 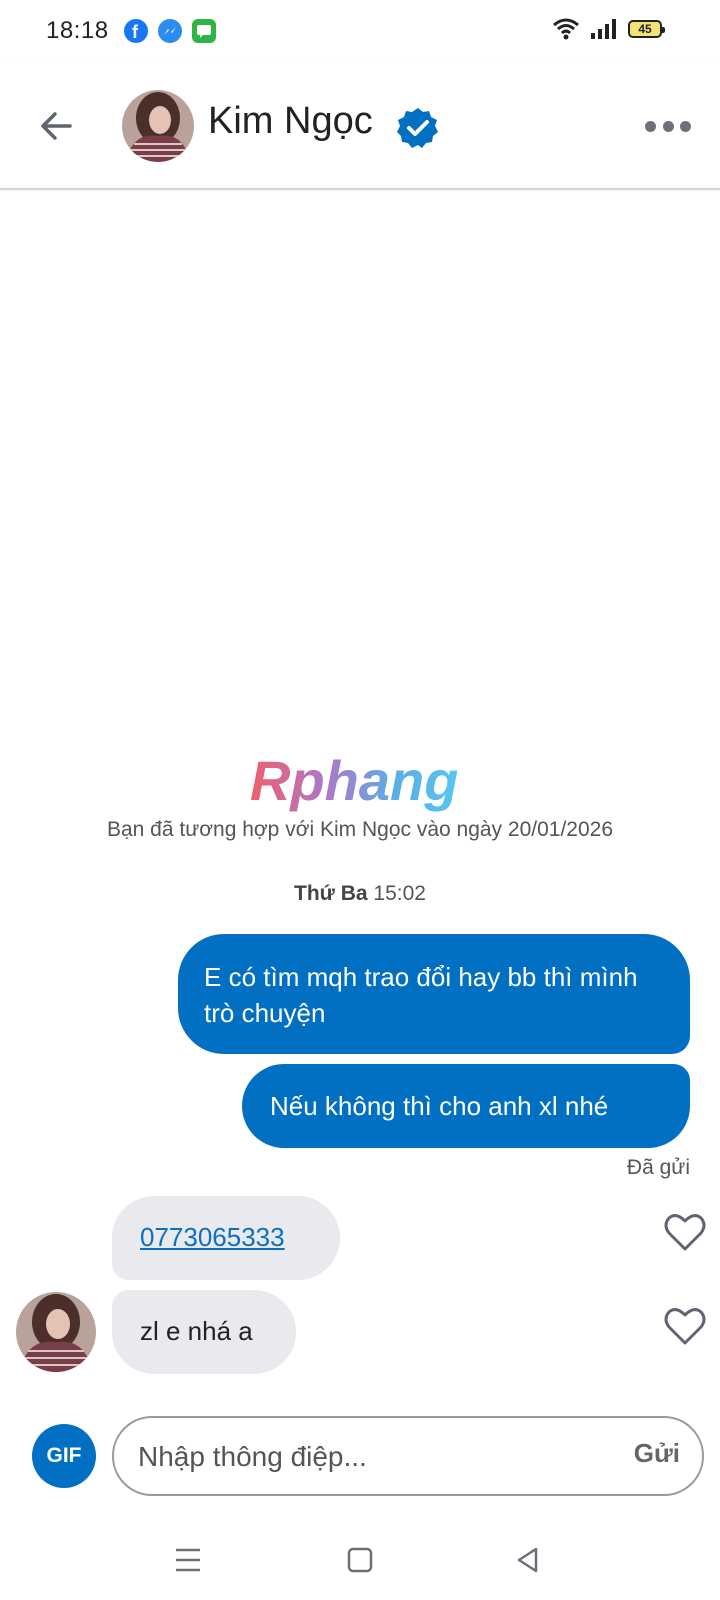 What do you see at coordinates (657, 1453) in the screenshot?
I see `send-button: Gửi` at bounding box center [657, 1453].